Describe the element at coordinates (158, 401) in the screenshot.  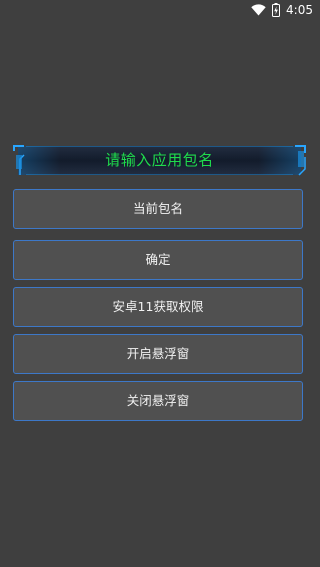
I see `close-float-window-button: 关闭悬浮窗` at that location.